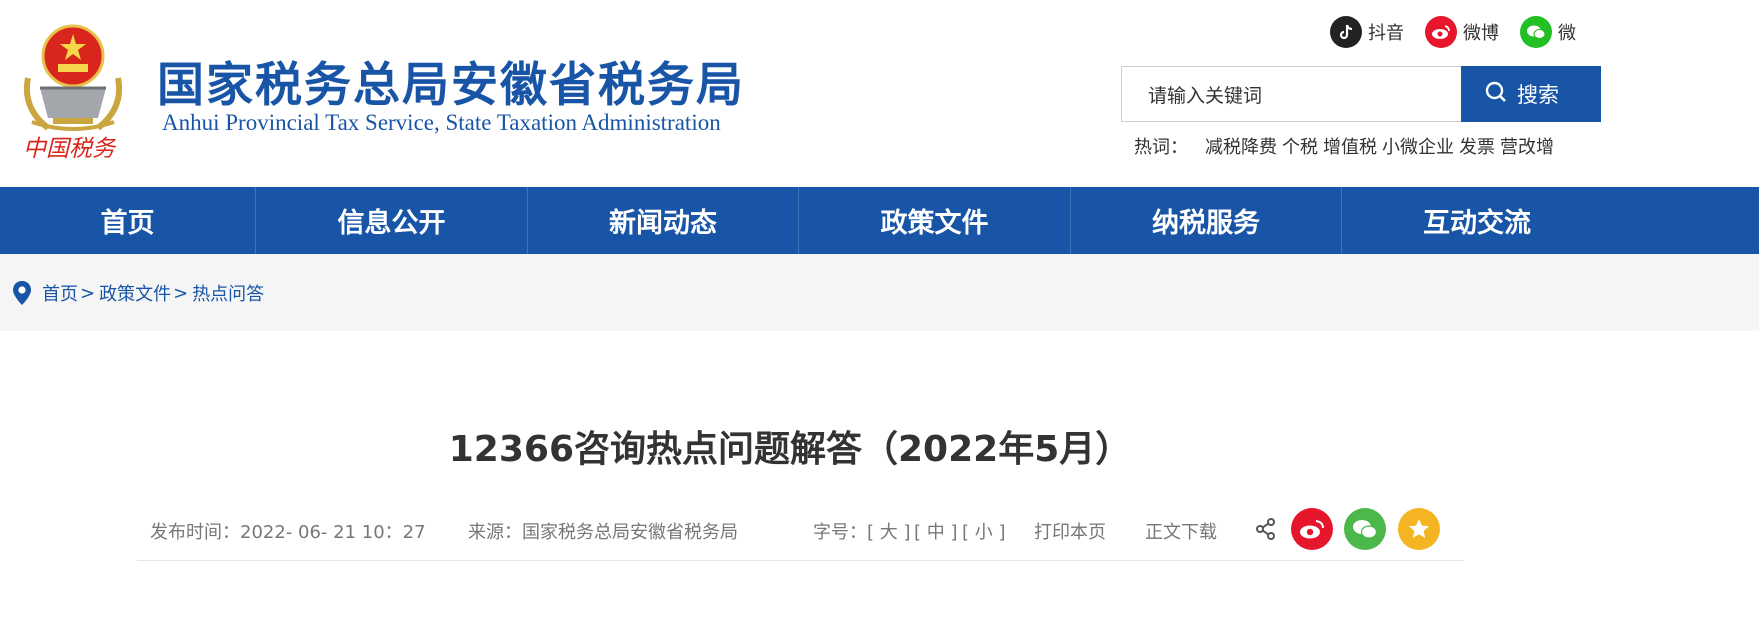 The height and width of the screenshot is (632, 1759). I want to click on hotwords-label: 热词：, so click(1161, 147).